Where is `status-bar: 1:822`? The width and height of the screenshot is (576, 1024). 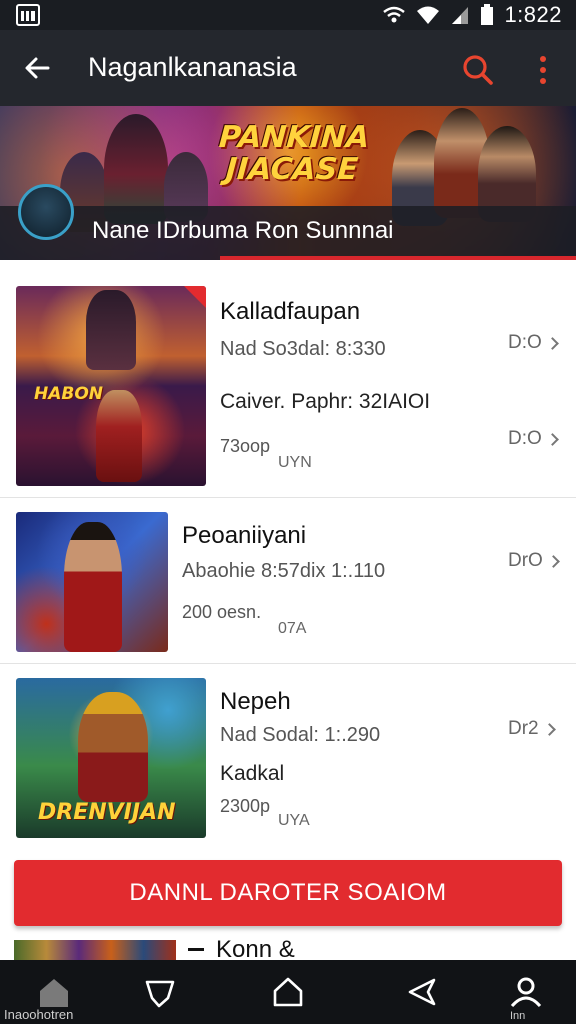 status-bar: 1:822 is located at coordinates (288, 15).